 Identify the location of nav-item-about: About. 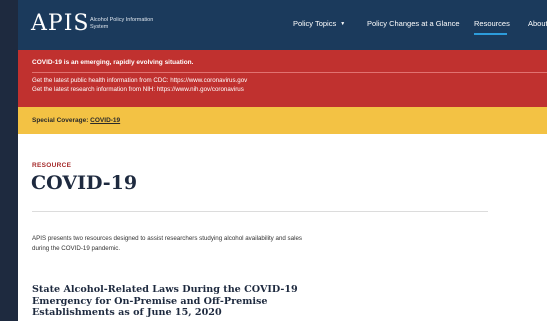
(537, 24).